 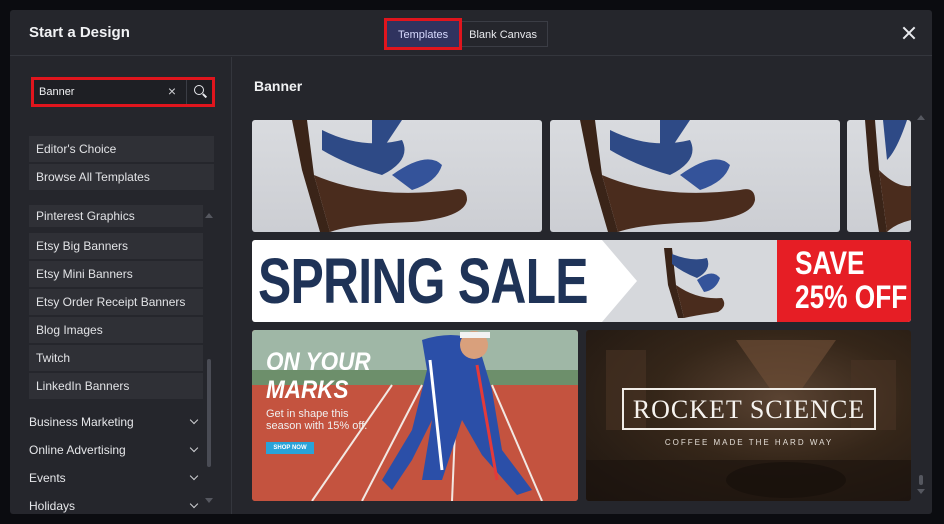 What do you see at coordinates (116, 216) in the screenshot?
I see `sidebar-item-pinterest-graphics: Pinterest Graphics` at bounding box center [116, 216].